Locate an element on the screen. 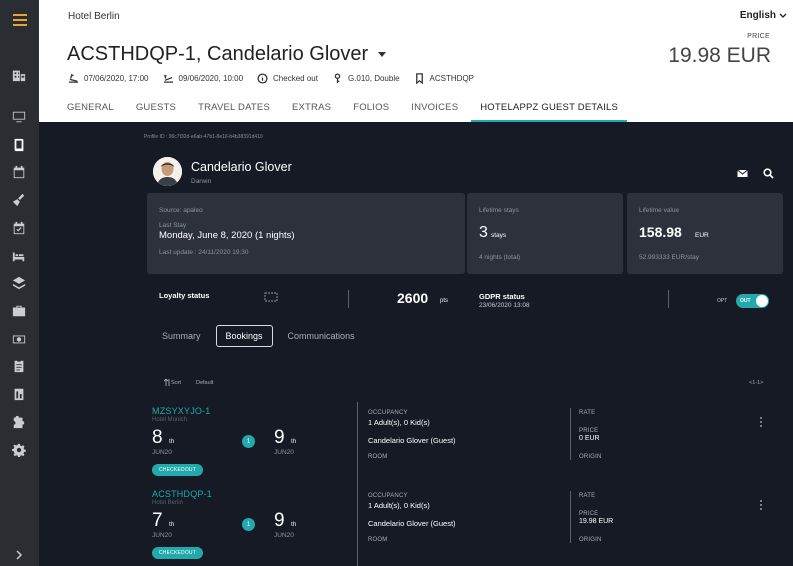  tab-folios: FOLIOS is located at coordinates (371, 108).